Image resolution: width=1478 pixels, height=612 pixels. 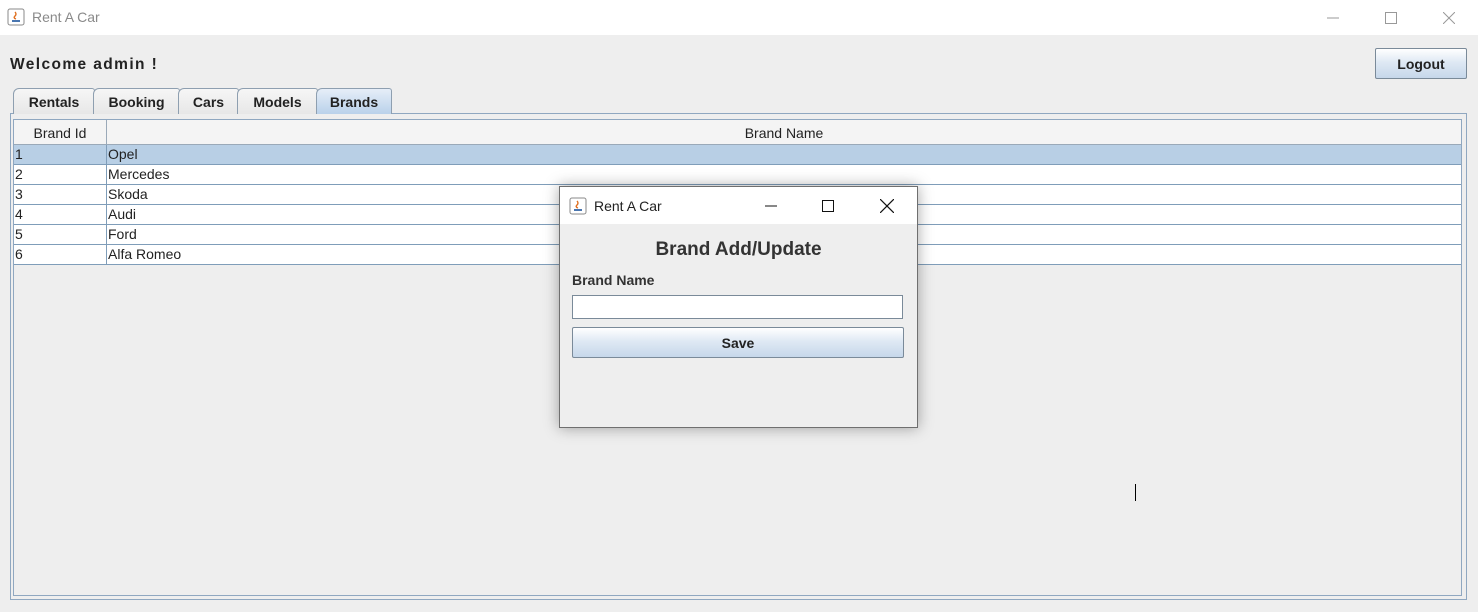 I want to click on cell-brand-name: Opel, so click(x=123, y=154).